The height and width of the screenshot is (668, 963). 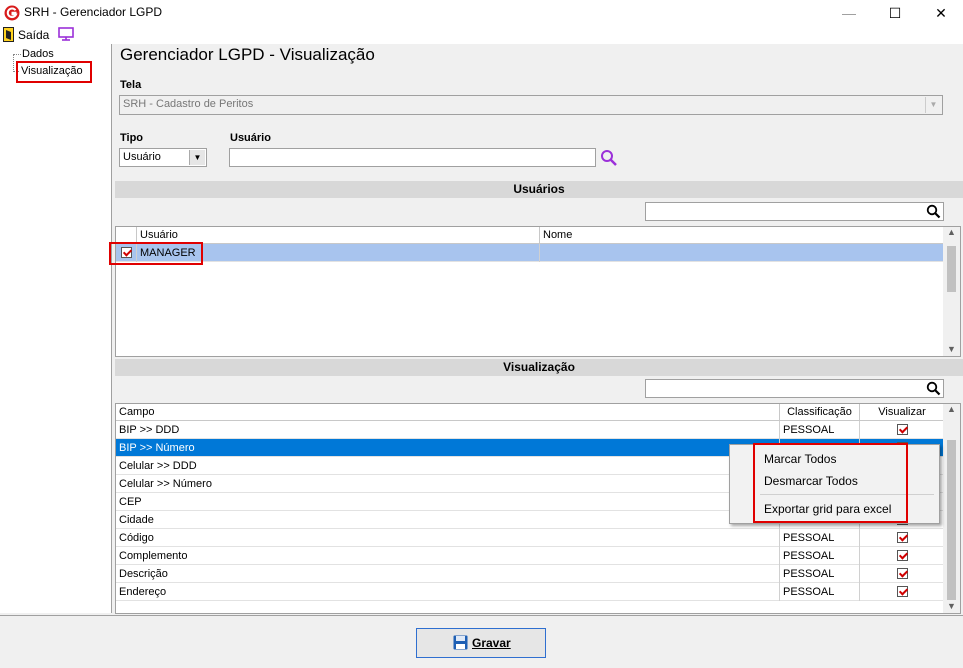 I want to click on usuario-label: Usuário, so click(x=250, y=138).